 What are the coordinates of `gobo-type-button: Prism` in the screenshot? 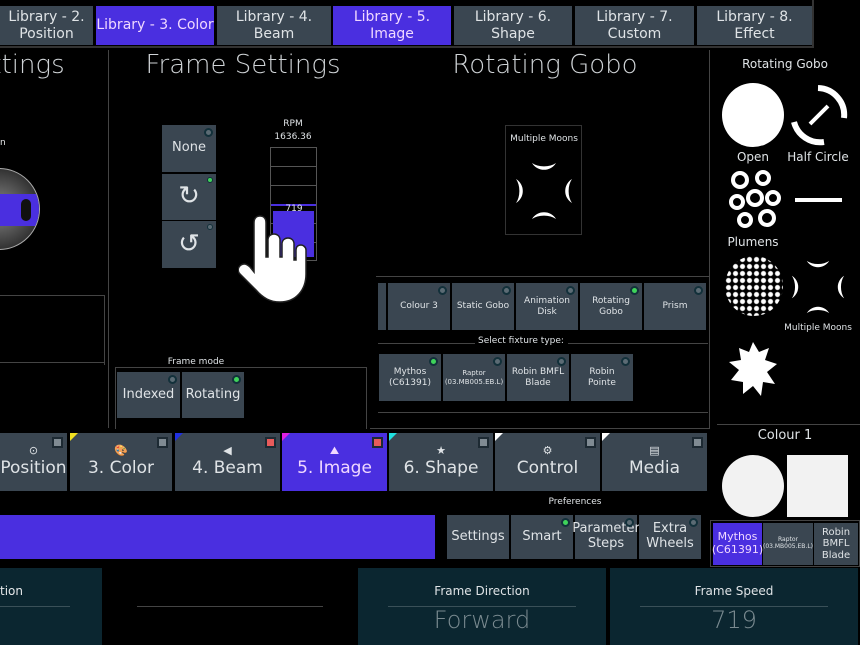 It's located at (675, 306).